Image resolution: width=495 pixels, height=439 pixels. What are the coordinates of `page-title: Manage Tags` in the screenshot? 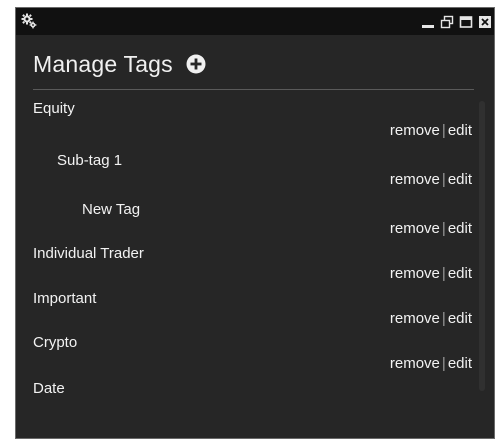 It's located at (103, 64).